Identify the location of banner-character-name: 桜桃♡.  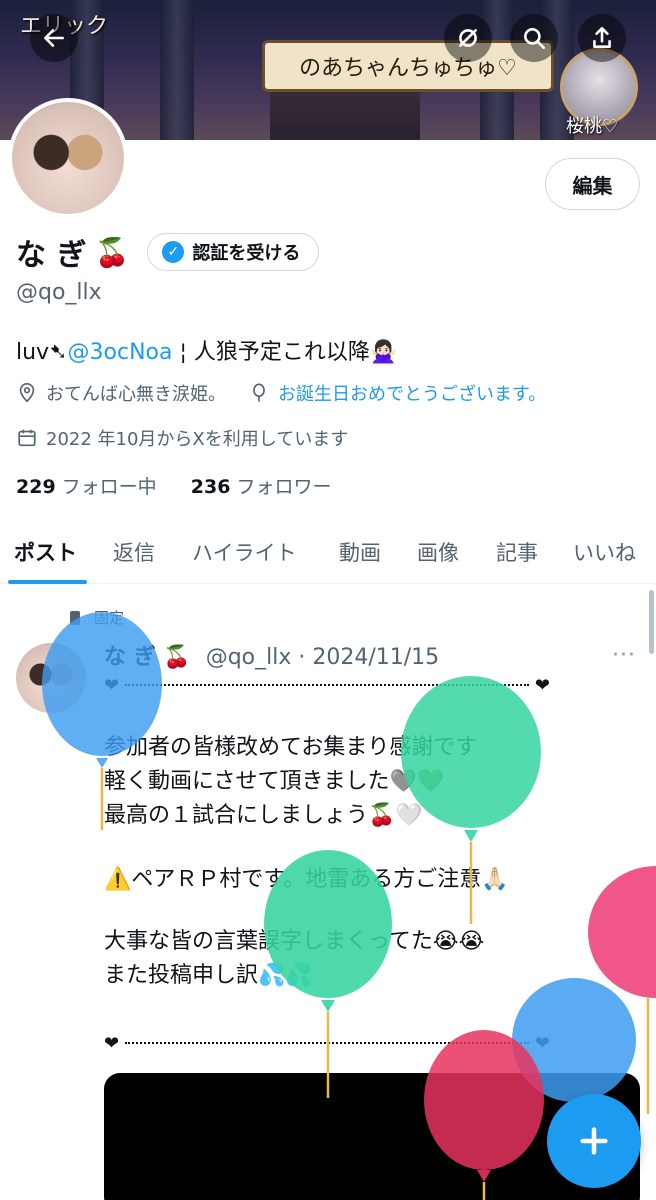
(592, 126).